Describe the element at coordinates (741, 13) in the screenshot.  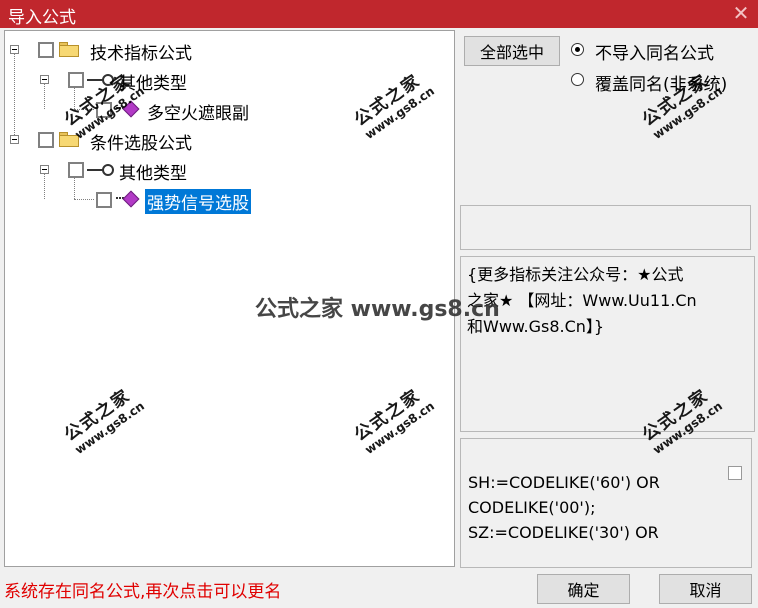
I see `close-icon: ✕` at that location.